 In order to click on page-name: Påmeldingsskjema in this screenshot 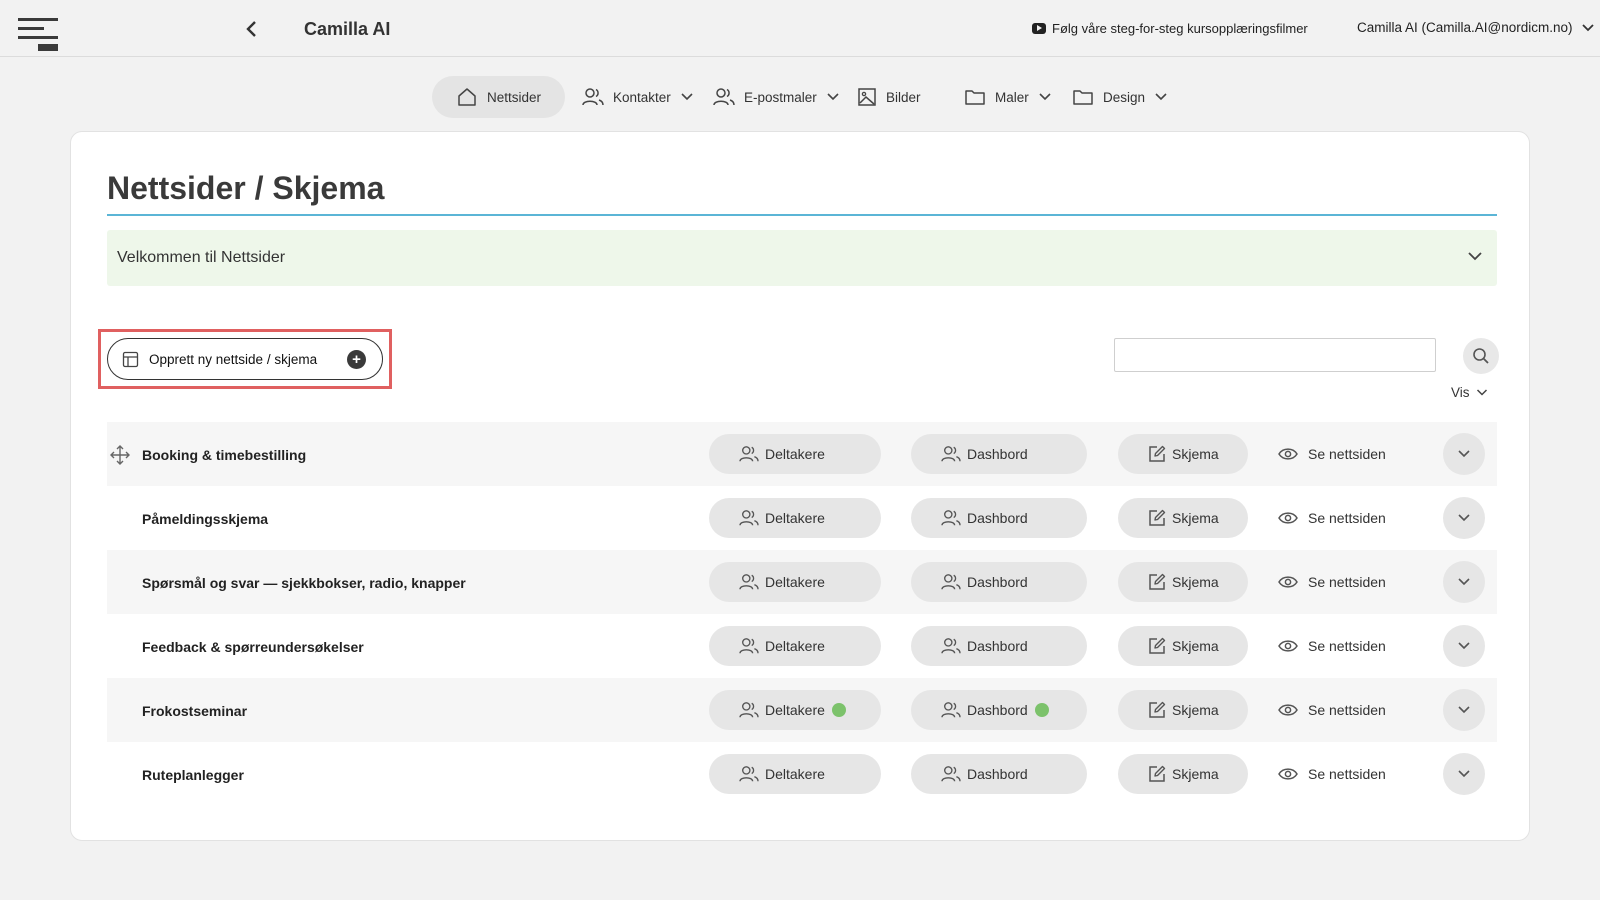, I will do `click(205, 519)`.